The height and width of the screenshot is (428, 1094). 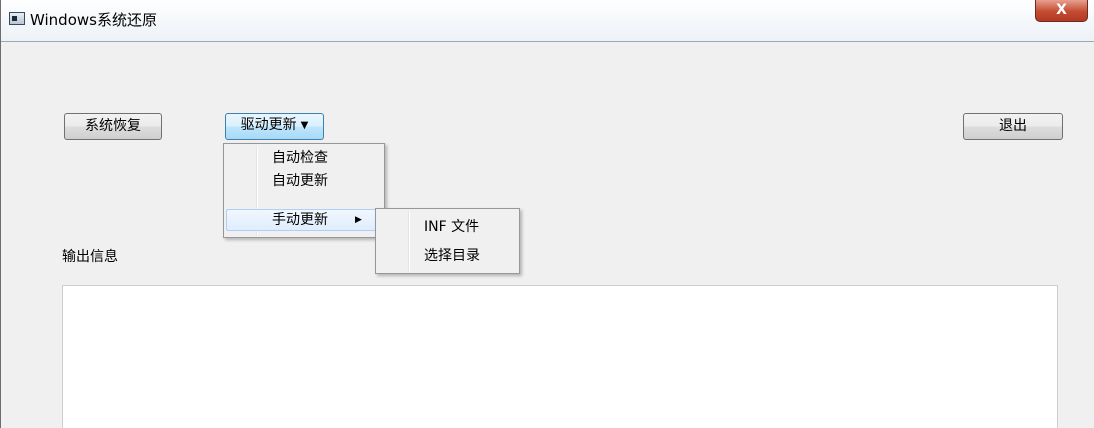 What do you see at coordinates (452, 256) in the screenshot?
I see `submenu-item-label: 选择目录` at bounding box center [452, 256].